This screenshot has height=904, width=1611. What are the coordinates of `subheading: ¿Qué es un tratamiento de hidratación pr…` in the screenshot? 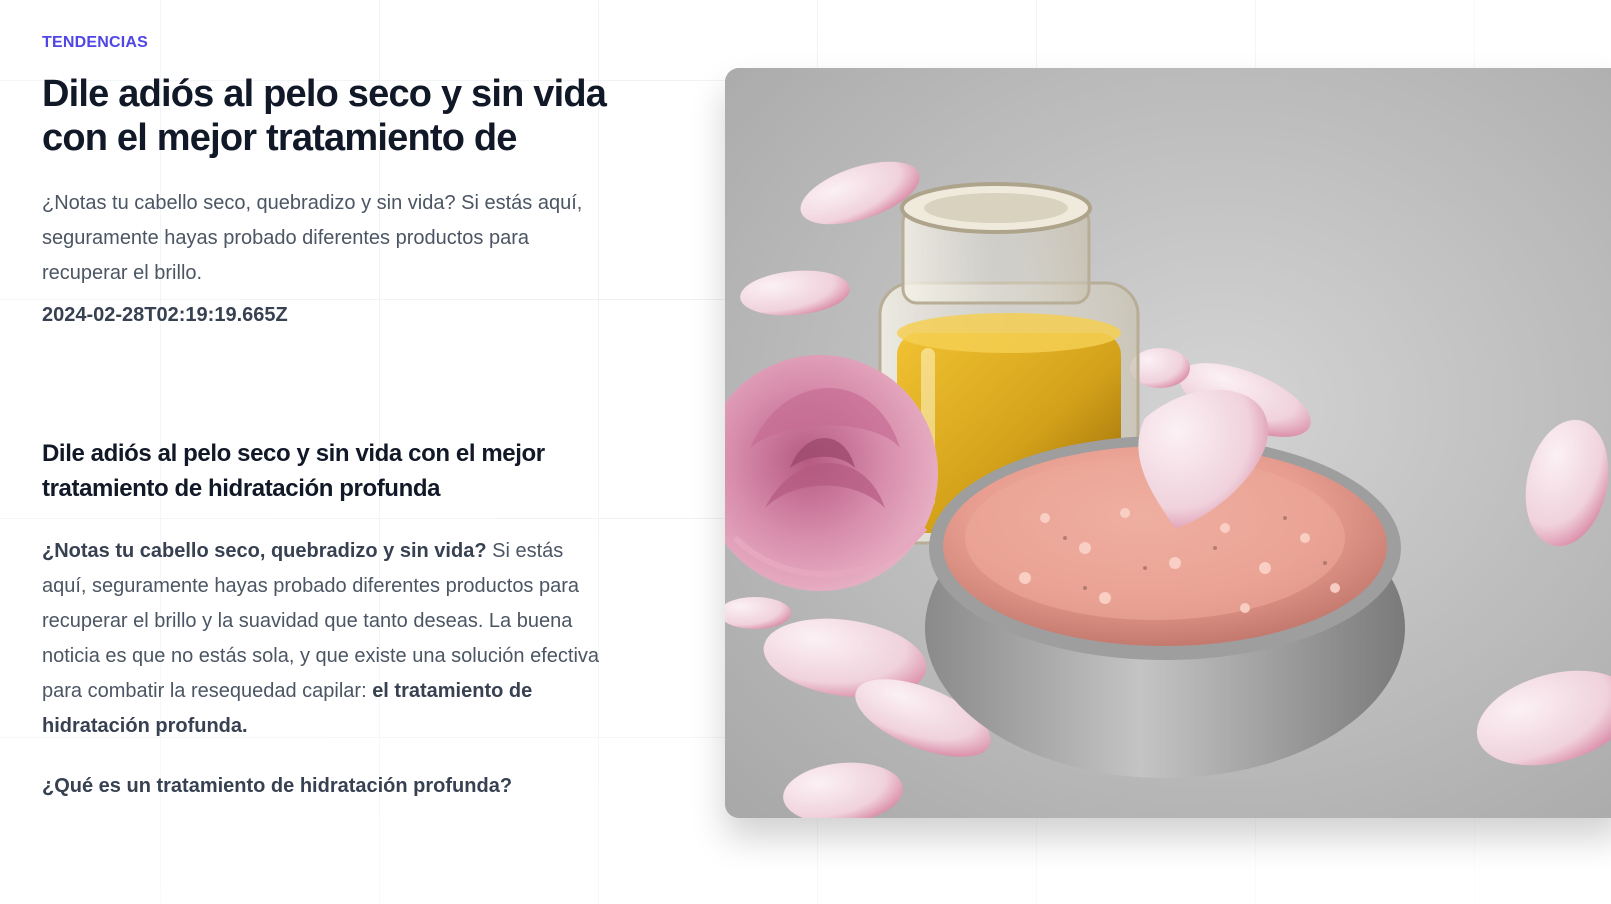 It's located at (277, 786).